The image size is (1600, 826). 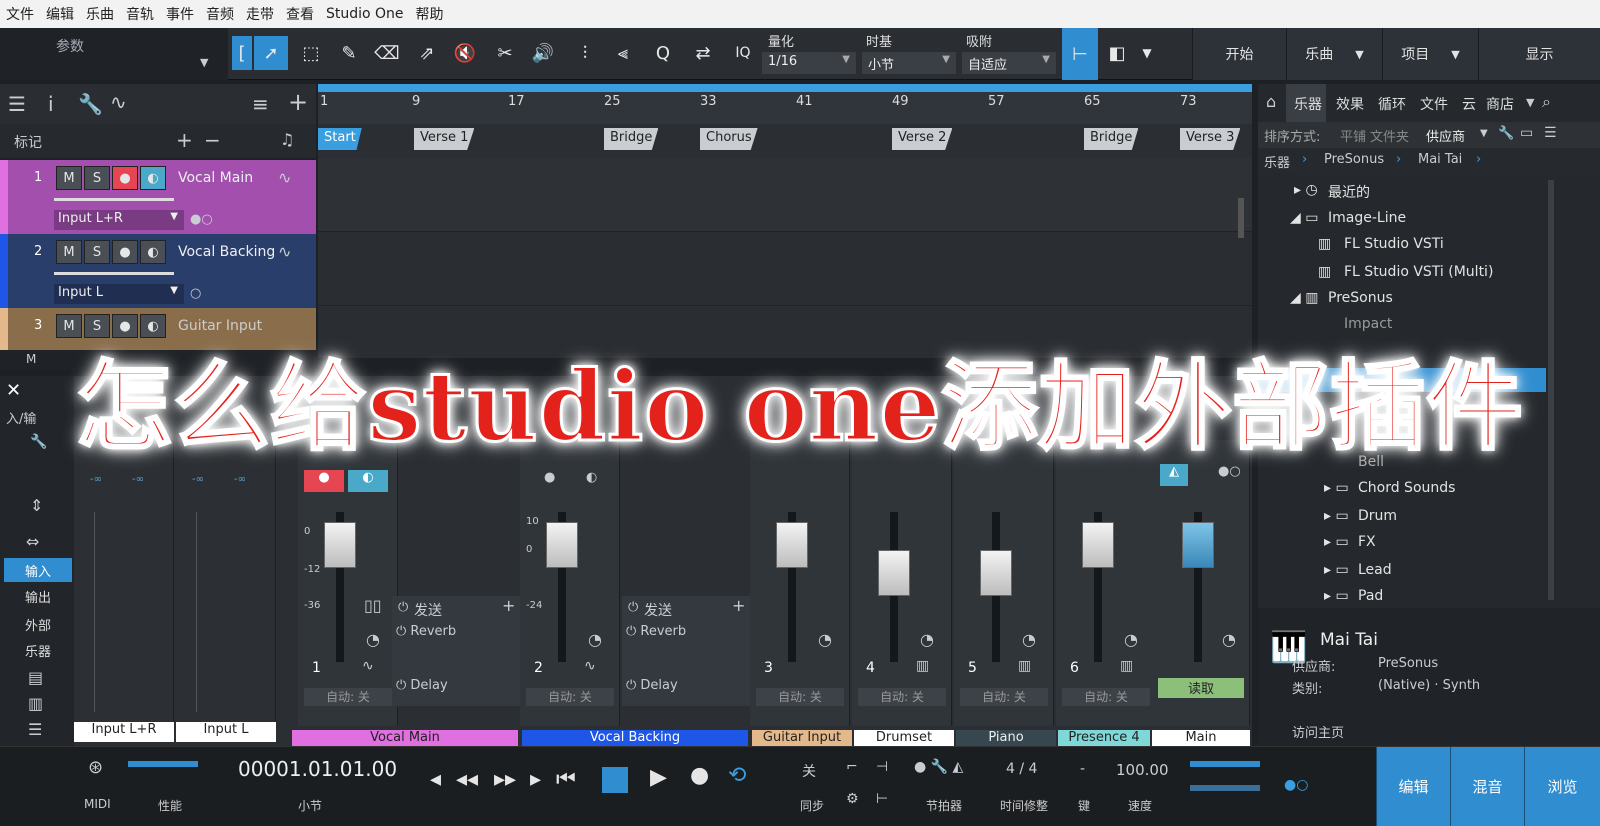 What do you see at coordinates (1334, 54) in the screenshot?
I see `nav-song: 乐曲 ▼` at bounding box center [1334, 54].